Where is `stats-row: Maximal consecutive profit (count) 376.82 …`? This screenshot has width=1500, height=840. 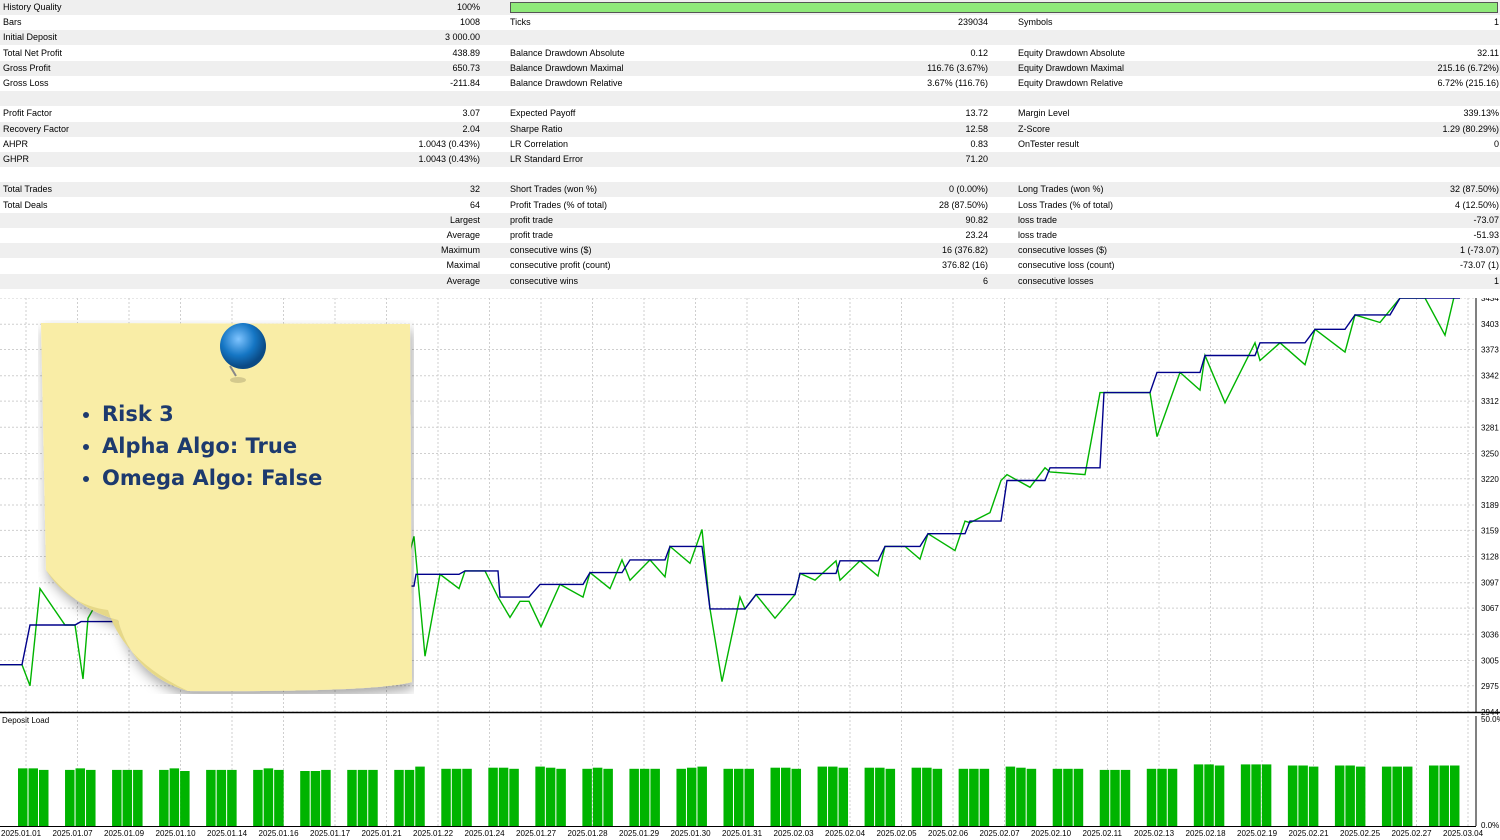
stats-row: Maximal consecutive profit (count) 376.82 … is located at coordinates (750, 265).